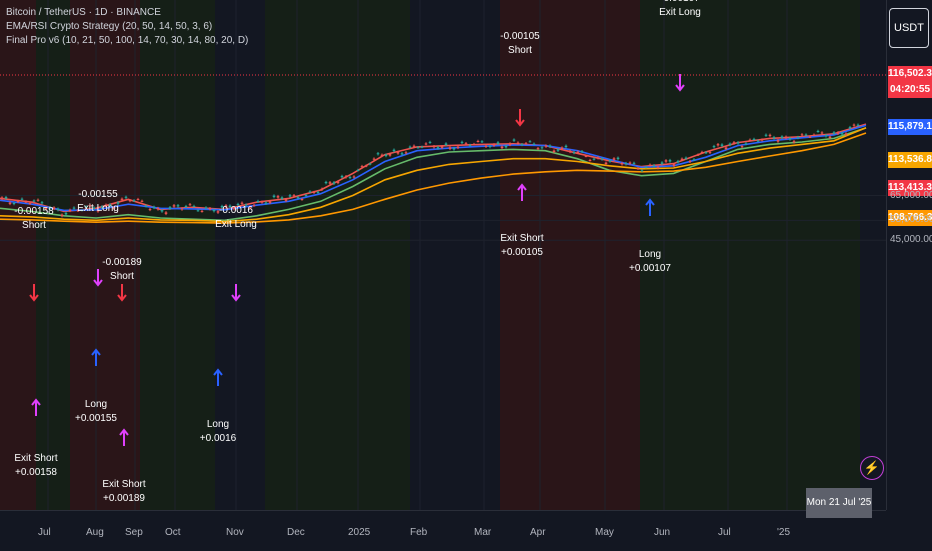 This screenshot has width=932, height=551. Describe the element at coordinates (359, 532) in the screenshot. I see `x-tick-label: 2025` at that location.